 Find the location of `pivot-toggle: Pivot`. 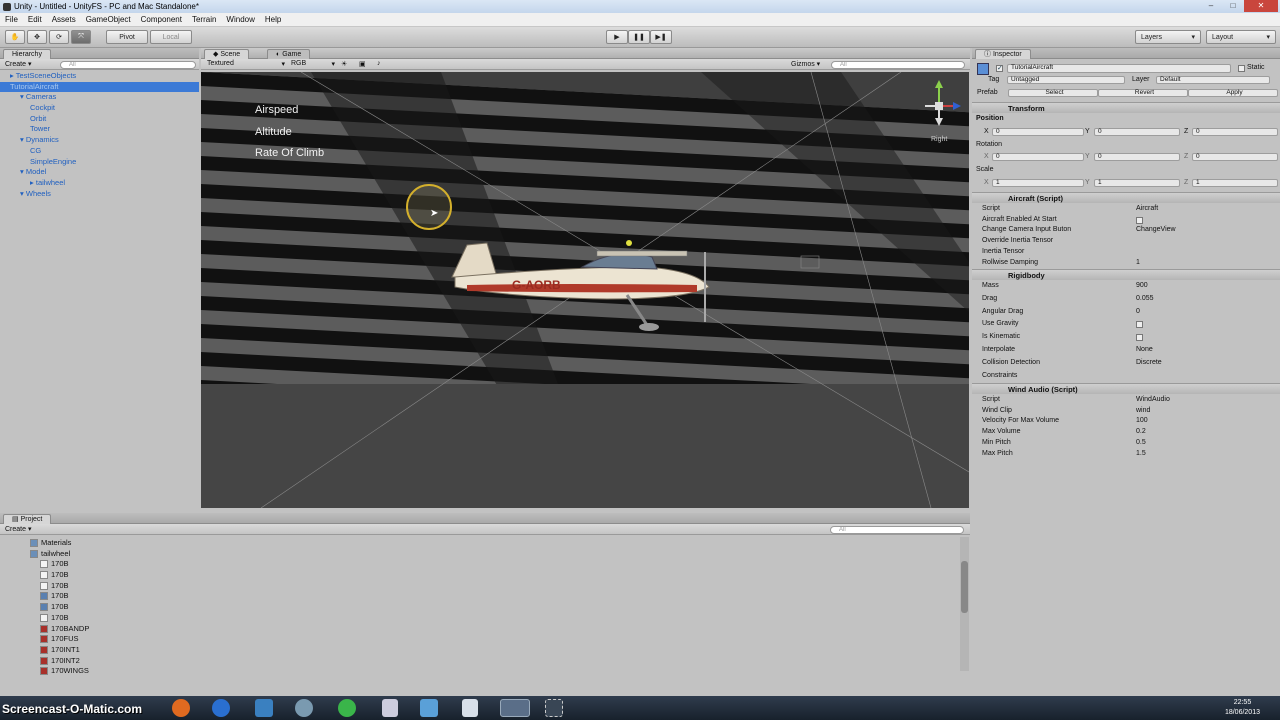

pivot-toggle: Pivot is located at coordinates (127, 37).